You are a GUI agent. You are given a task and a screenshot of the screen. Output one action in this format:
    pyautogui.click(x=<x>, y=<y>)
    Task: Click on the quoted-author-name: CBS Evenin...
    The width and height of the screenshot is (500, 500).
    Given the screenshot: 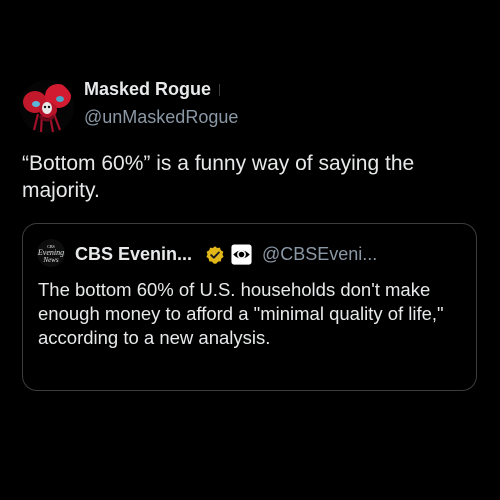 What is the action you would take?
    pyautogui.click(x=133, y=254)
    